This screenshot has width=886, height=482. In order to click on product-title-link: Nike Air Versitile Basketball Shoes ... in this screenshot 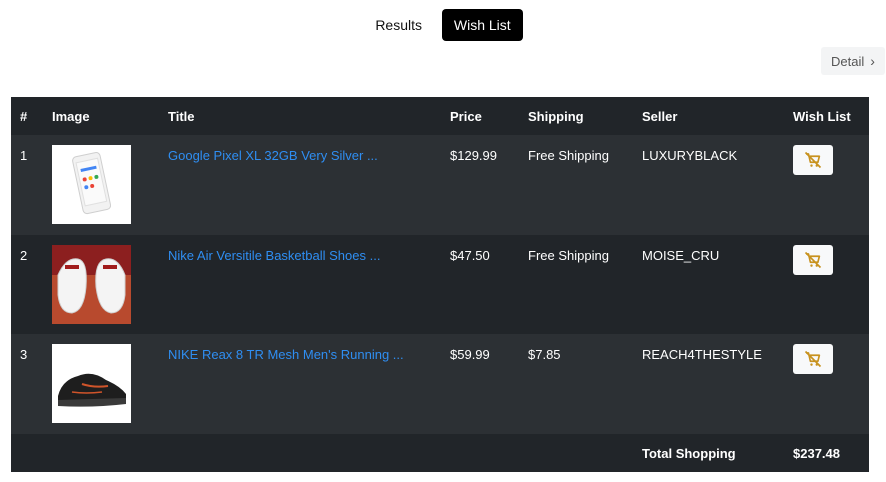, I will do `click(274, 255)`.